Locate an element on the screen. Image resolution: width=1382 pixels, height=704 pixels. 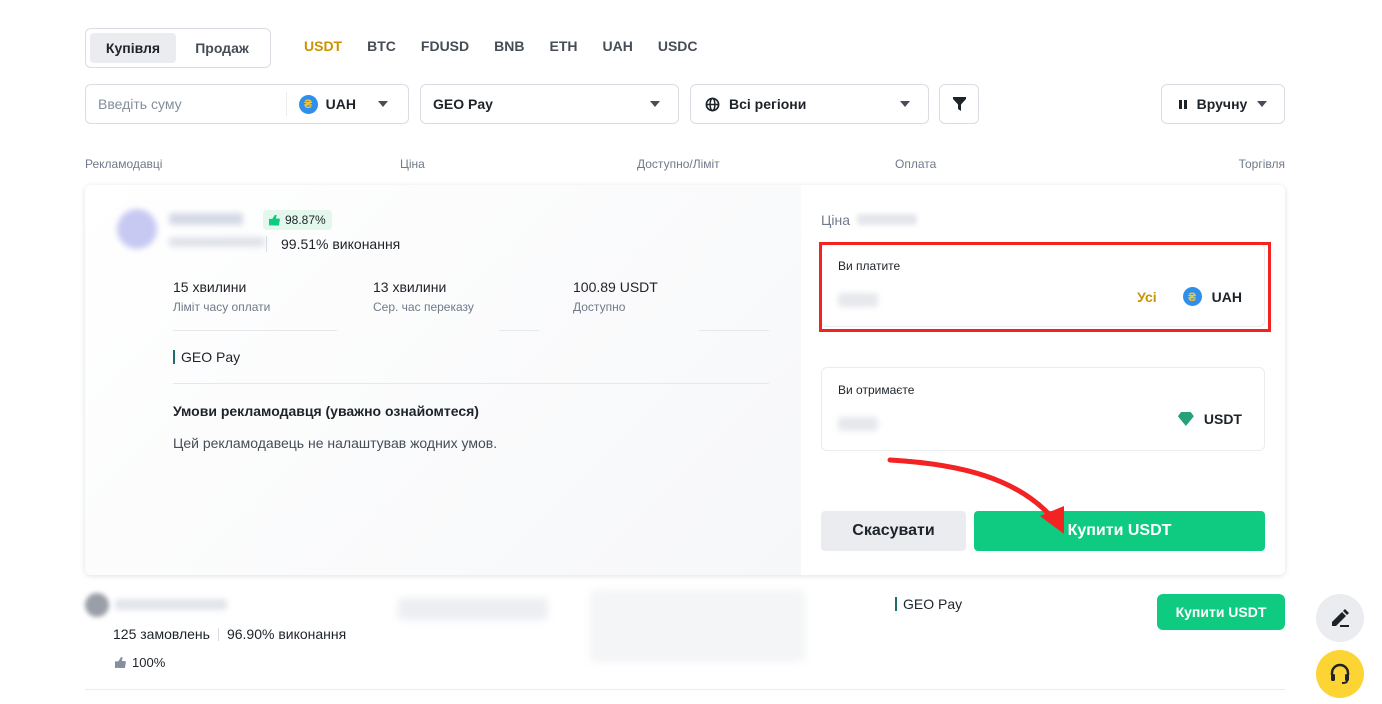
positive-rate-badge: 98.87% is located at coordinates (297, 220).